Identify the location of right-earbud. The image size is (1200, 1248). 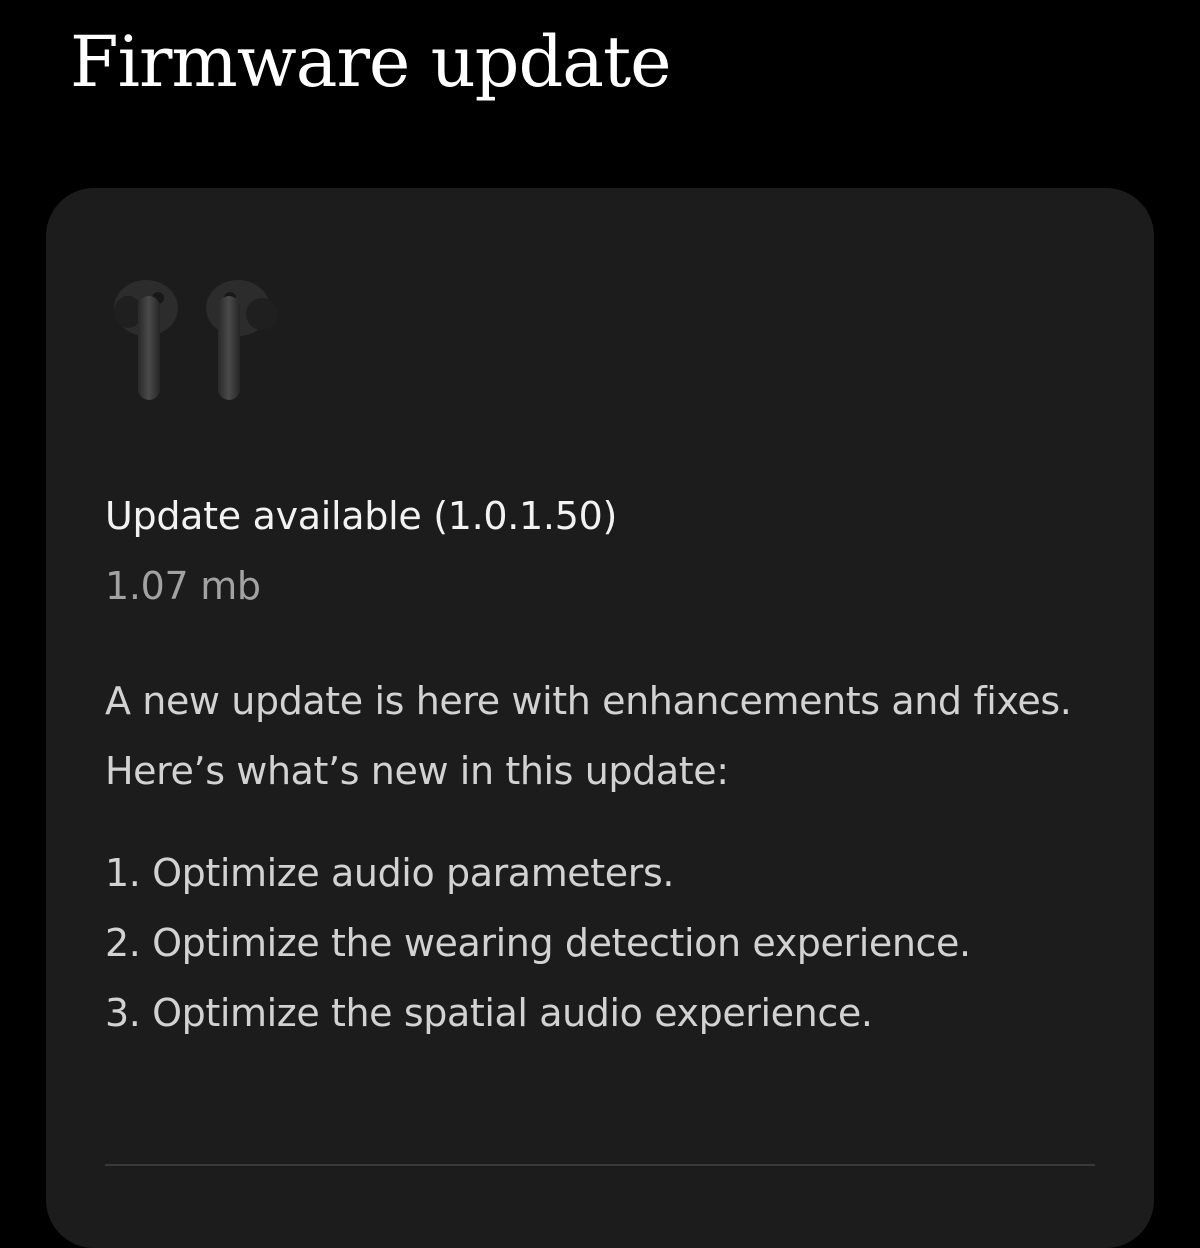
(242, 340).